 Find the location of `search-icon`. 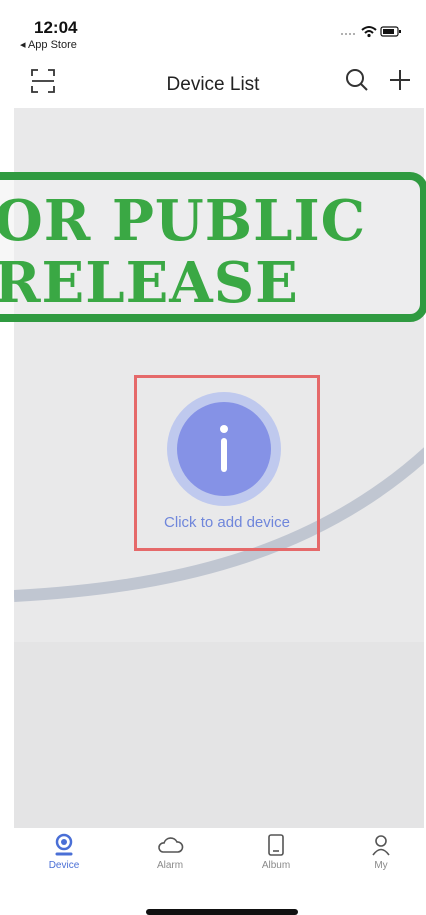

search-icon is located at coordinates (357, 80).